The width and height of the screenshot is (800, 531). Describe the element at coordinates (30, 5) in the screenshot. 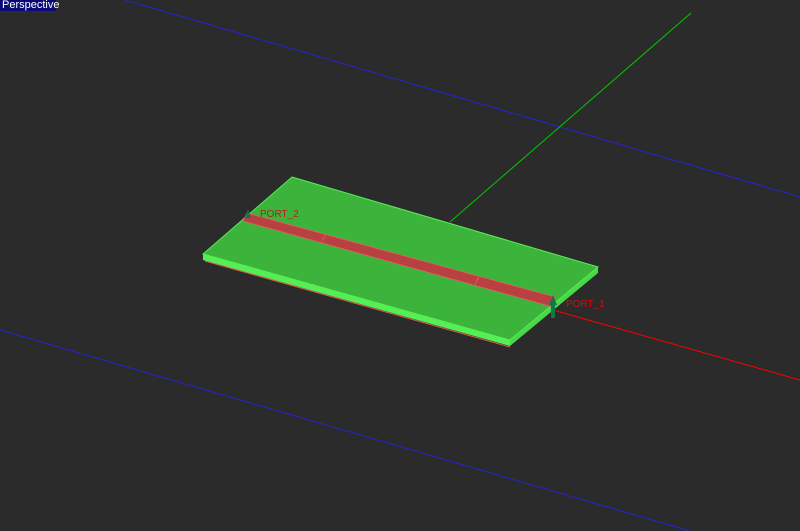

I see `viewport-title: Perspective` at that location.